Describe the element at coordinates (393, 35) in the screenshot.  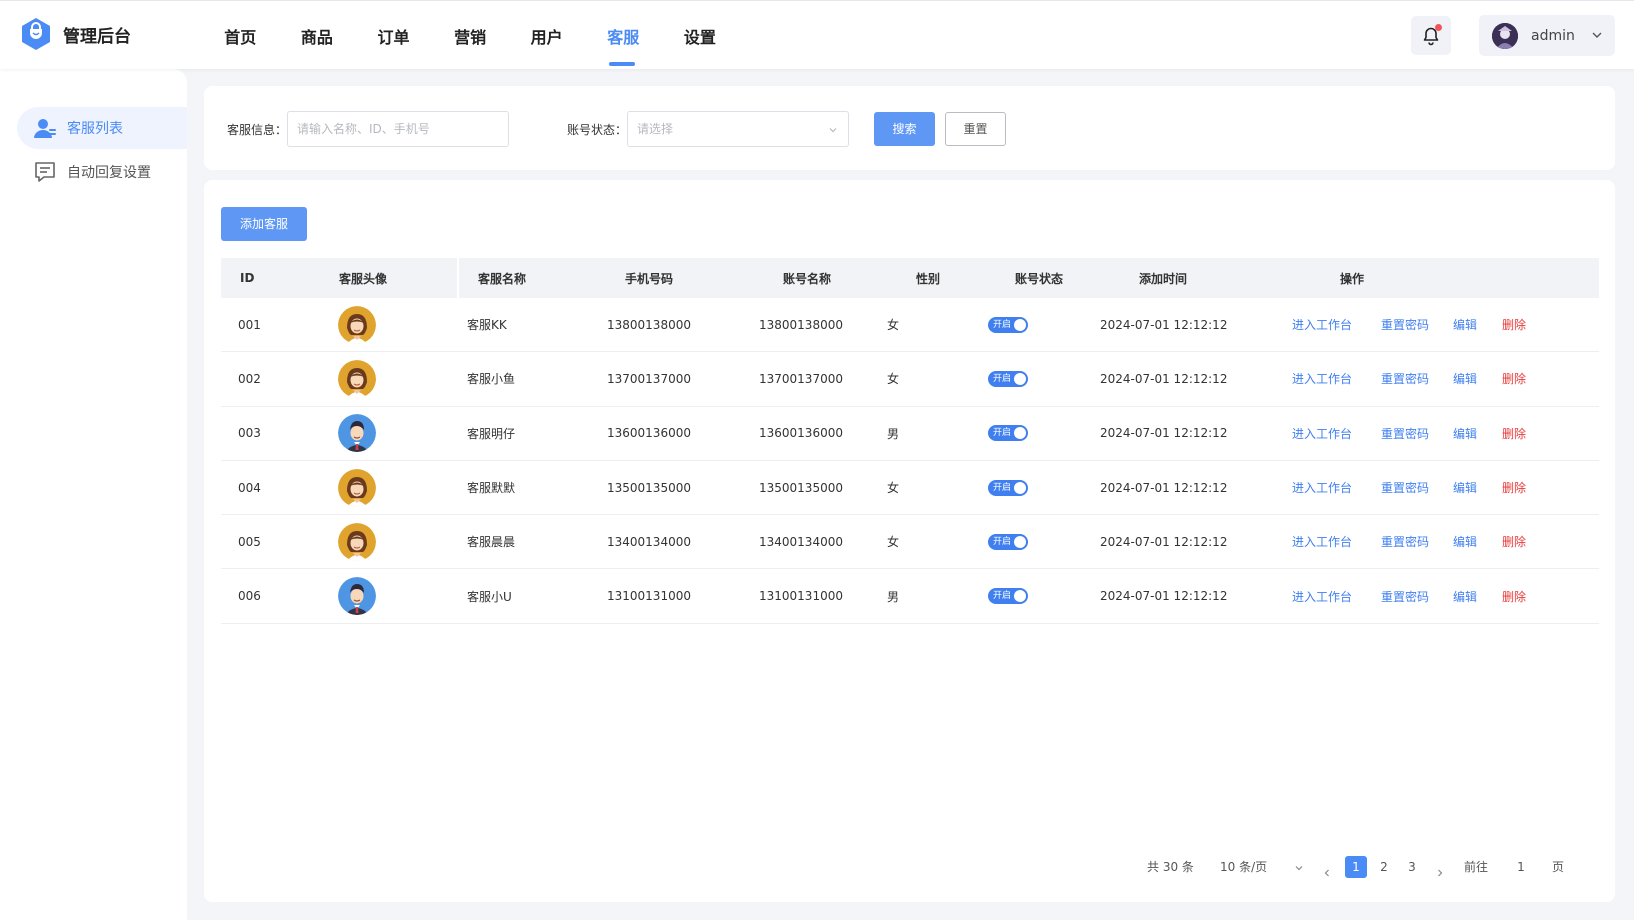
I see `nav-orders: 订单` at that location.